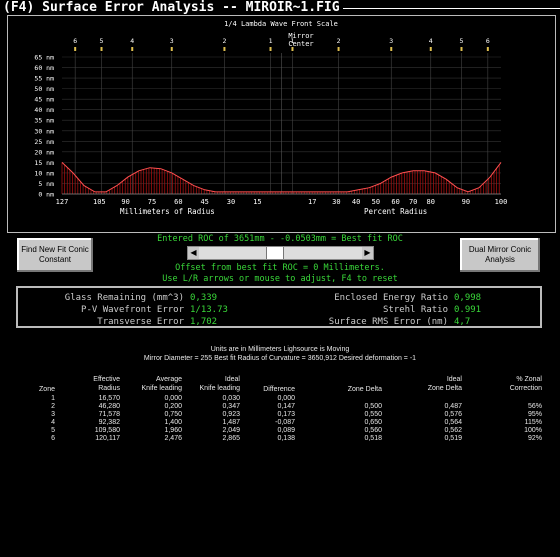  Describe the element at coordinates (453, 414) in the screenshot. I see `table-cell: 0,576` at that location.